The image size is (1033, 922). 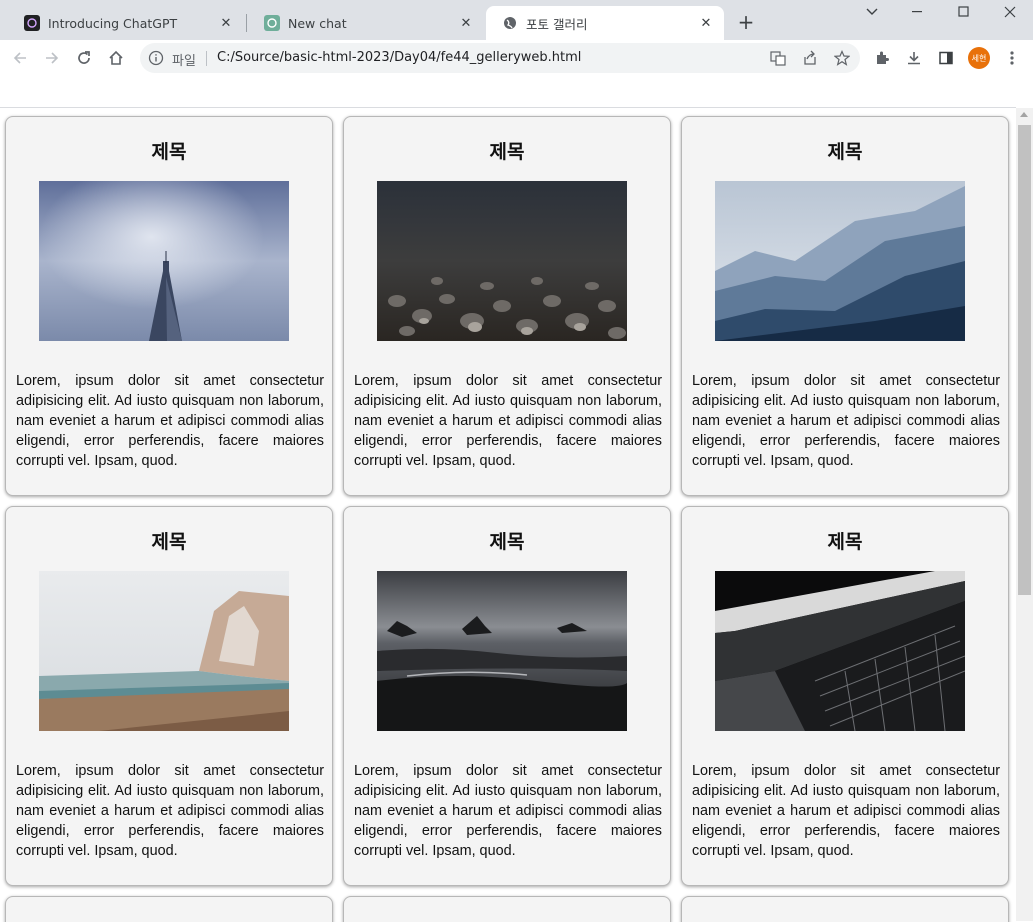 What do you see at coordinates (840, 261) in the screenshot?
I see `photo-mountains` at bounding box center [840, 261].